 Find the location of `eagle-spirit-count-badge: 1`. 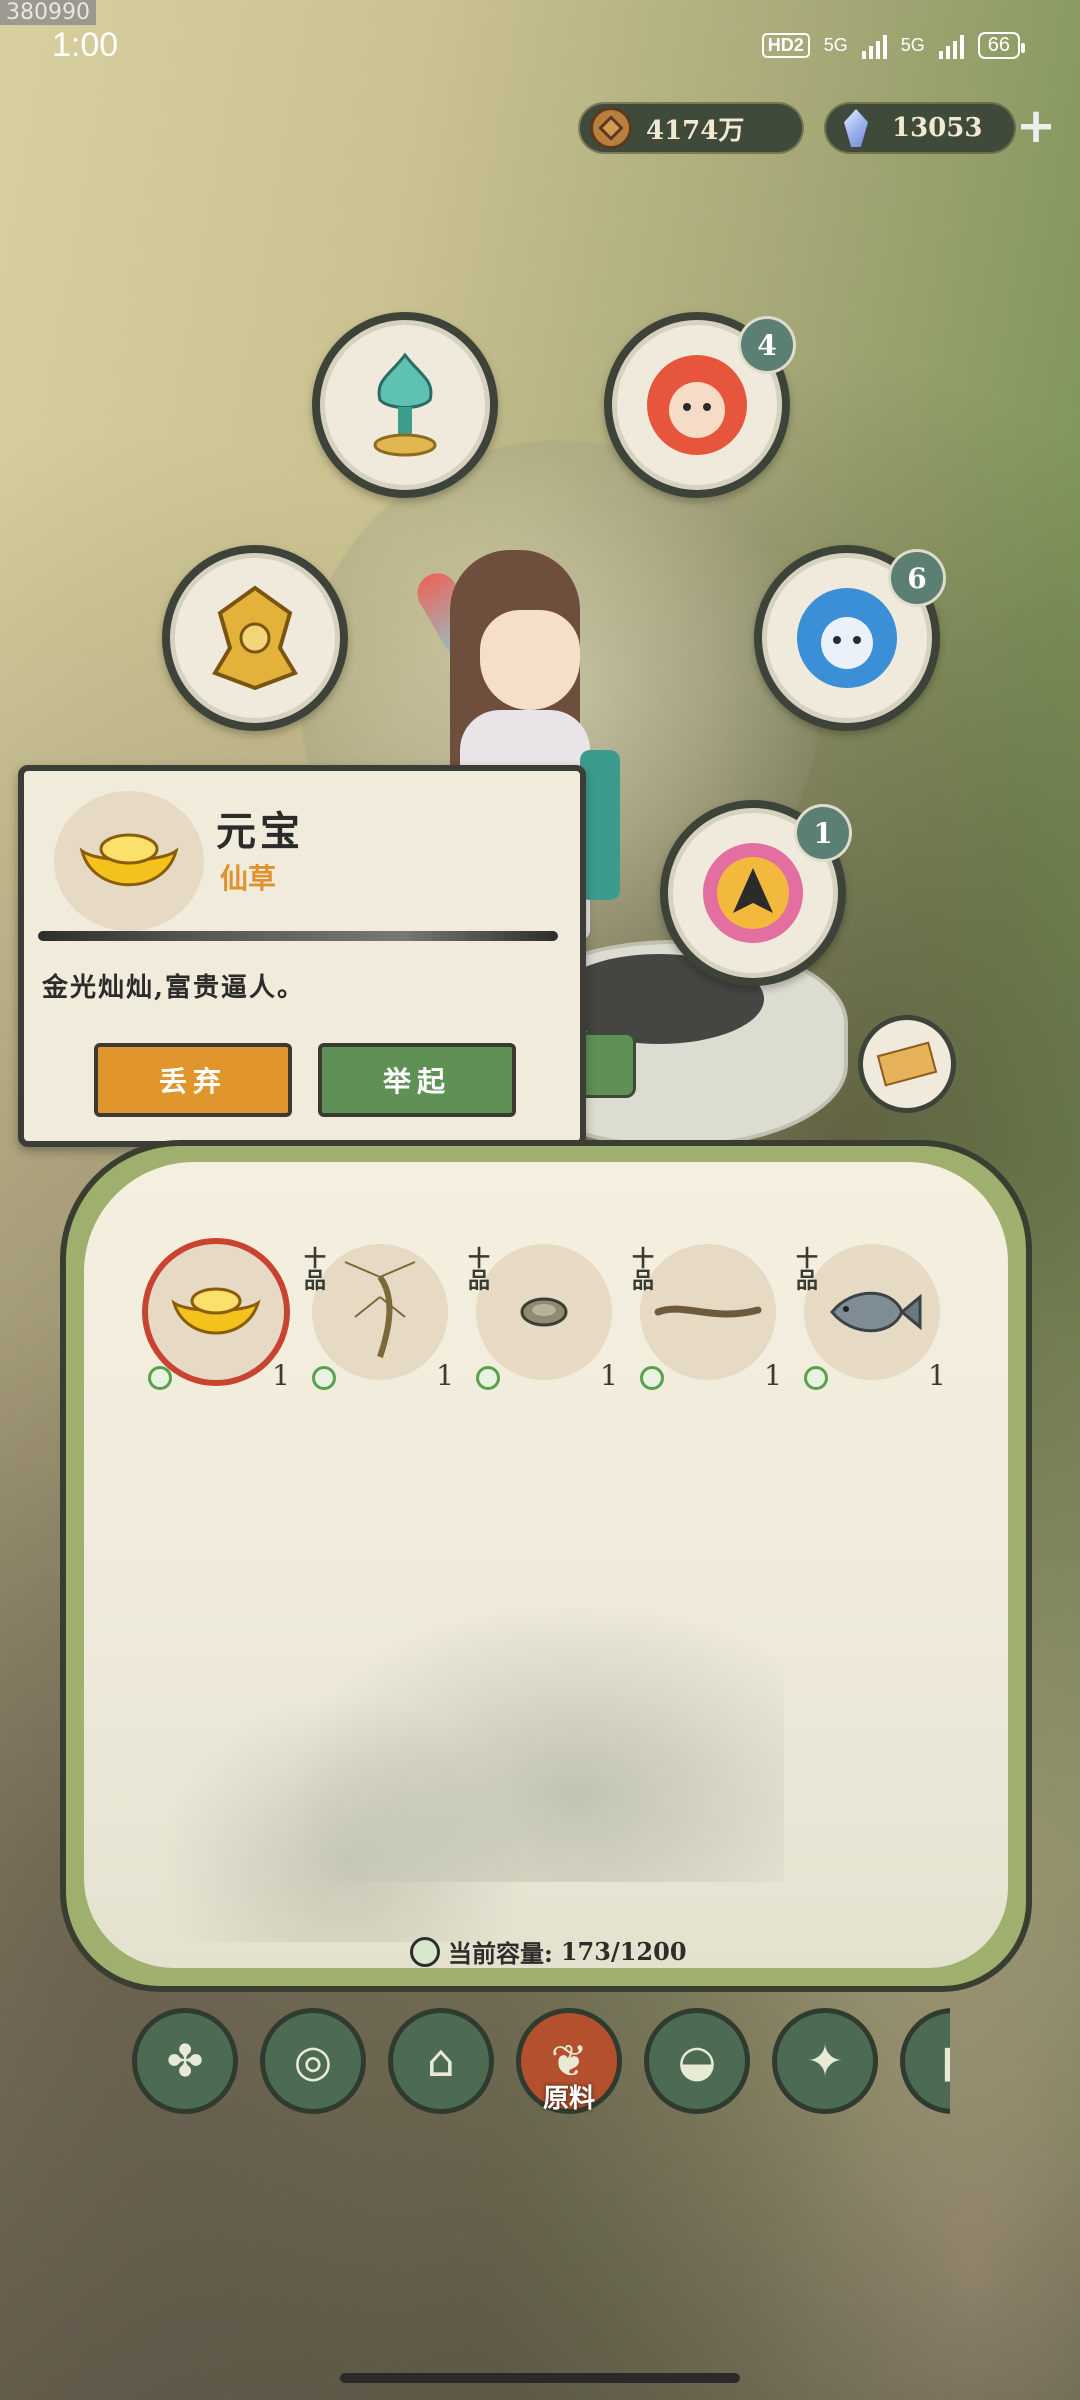

eagle-spirit-count-badge: 1 is located at coordinates (823, 833).